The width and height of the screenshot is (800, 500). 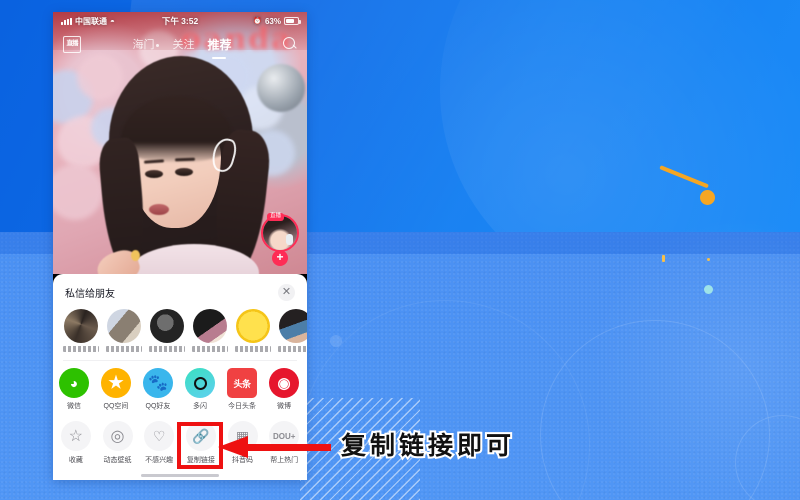 What do you see at coordinates (74, 406) in the screenshot?
I see `share-app-label: 微信` at bounding box center [74, 406].